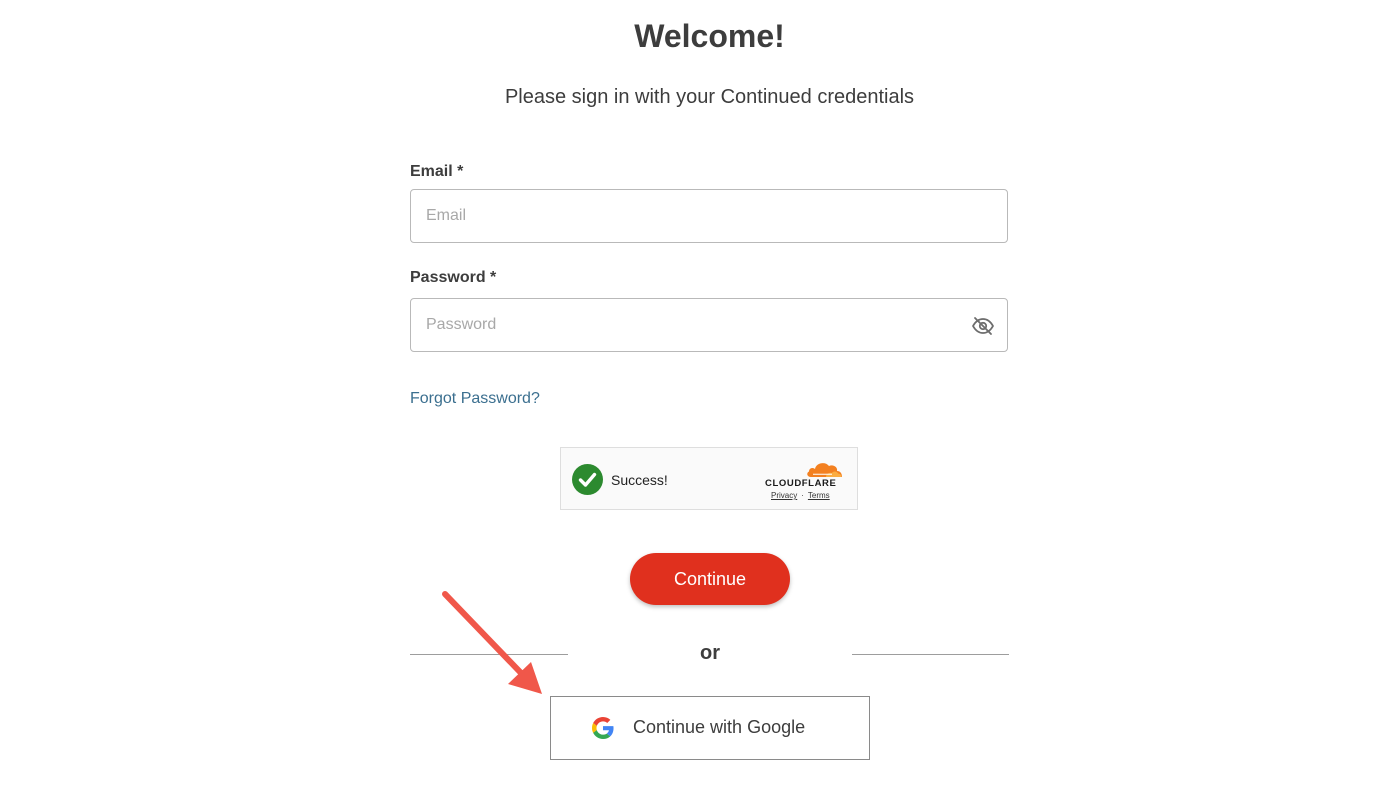 This screenshot has height=793, width=1377. What do you see at coordinates (710, 579) in the screenshot?
I see `continue-button: Continue` at bounding box center [710, 579].